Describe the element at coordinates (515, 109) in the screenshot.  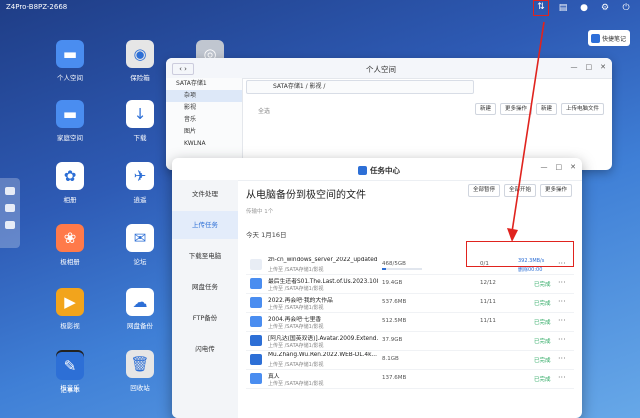
I see `toolbar-button: 更多操作` at that location.